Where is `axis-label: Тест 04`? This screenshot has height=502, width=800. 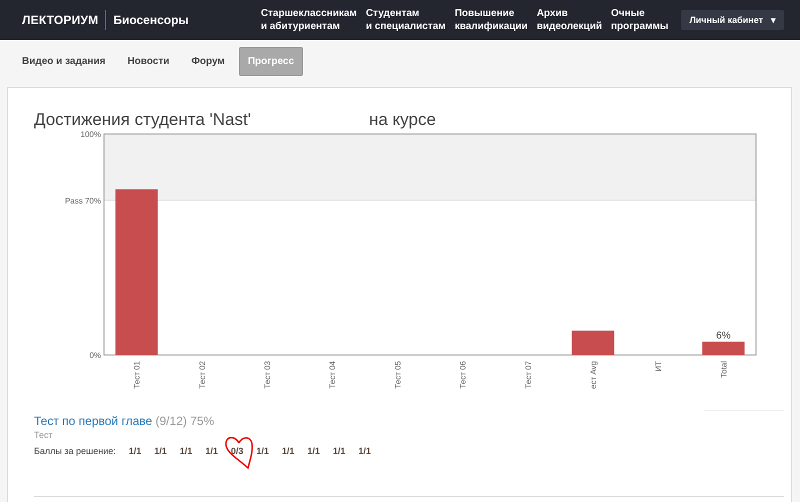
axis-label: Тест 04 is located at coordinates (333, 375).